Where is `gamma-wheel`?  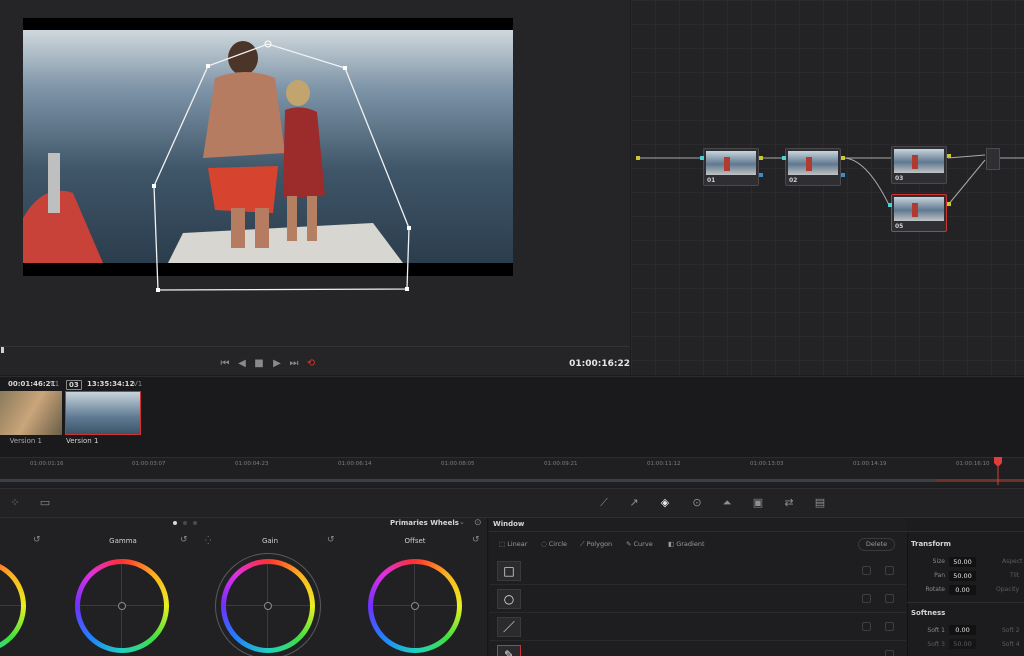 gamma-wheel is located at coordinates (122, 606).